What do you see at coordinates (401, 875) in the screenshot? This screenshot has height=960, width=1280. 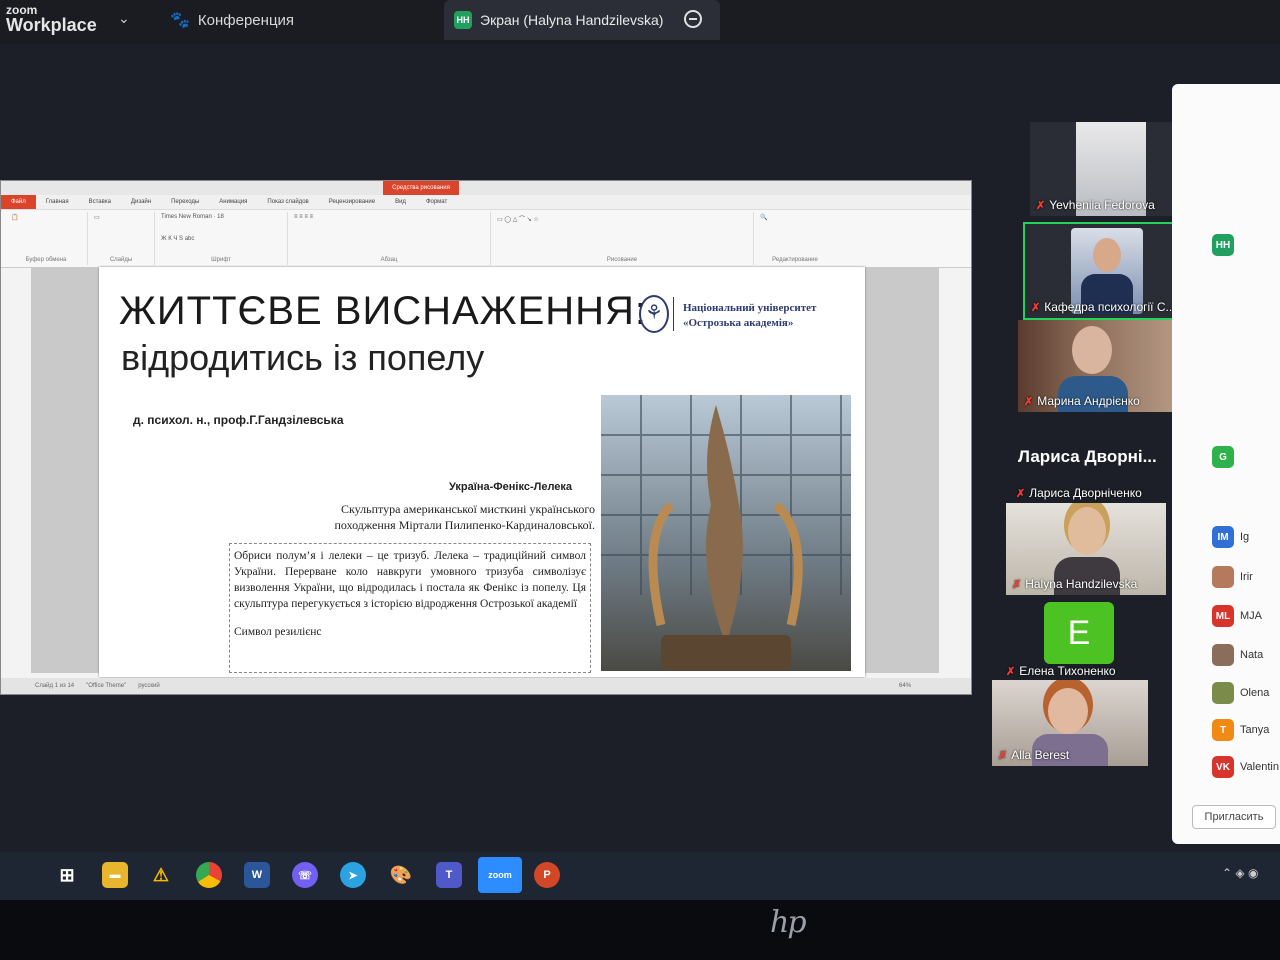 I see `paint-icon: 🎨` at bounding box center [401, 875].